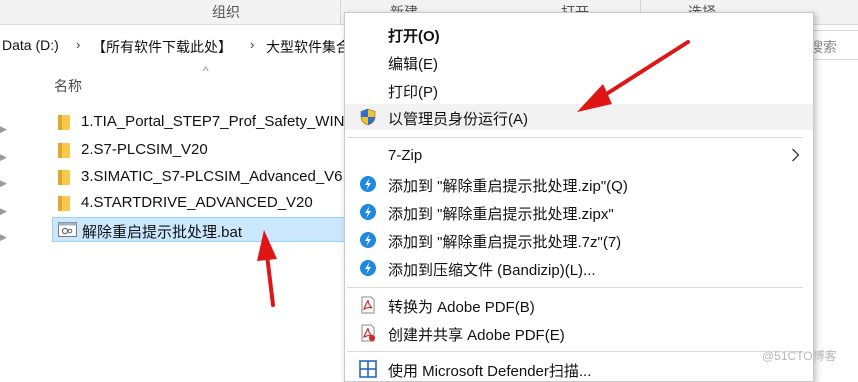 Image resolution: width=858 pixels, height=382 pixels. I want to click on adobe-pdf-share-icon, so click(368, 333).